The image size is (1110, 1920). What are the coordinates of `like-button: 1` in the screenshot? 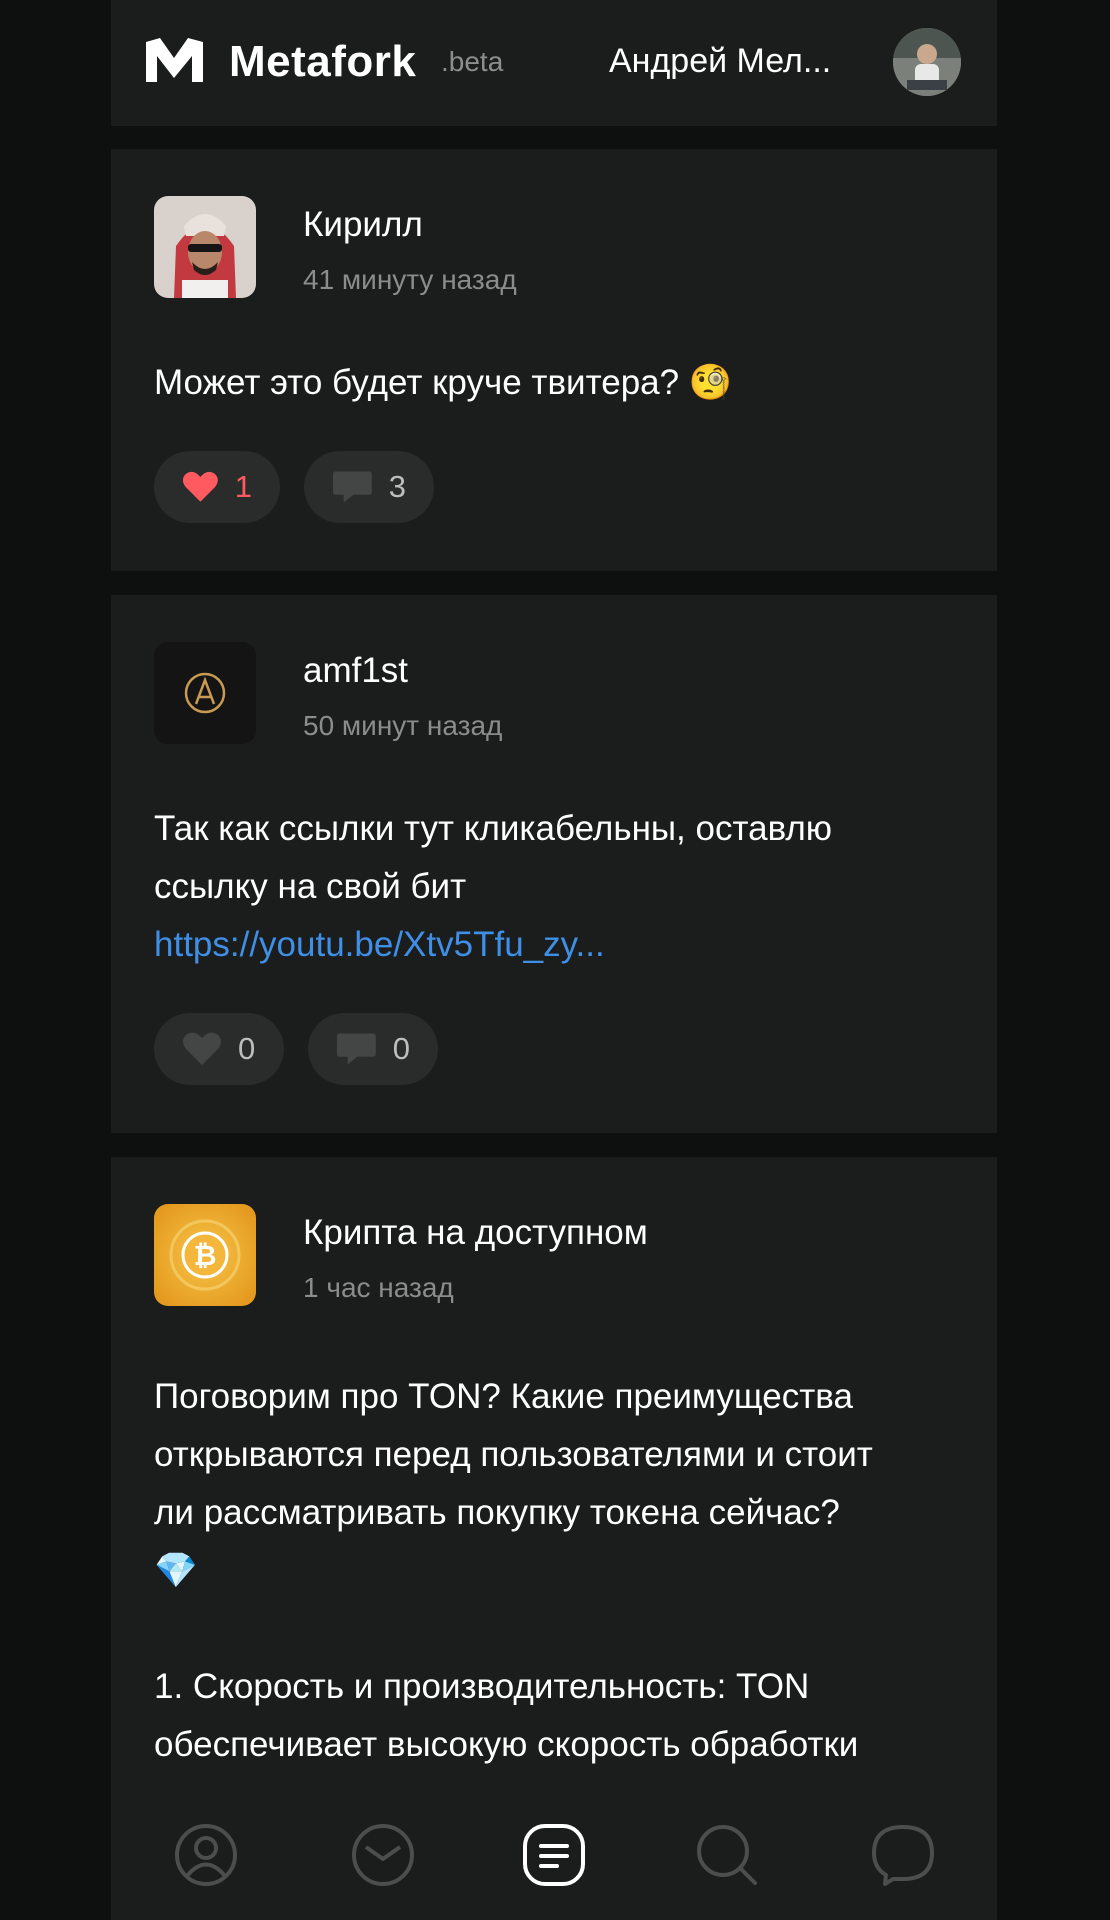 It's located at (217, 487).